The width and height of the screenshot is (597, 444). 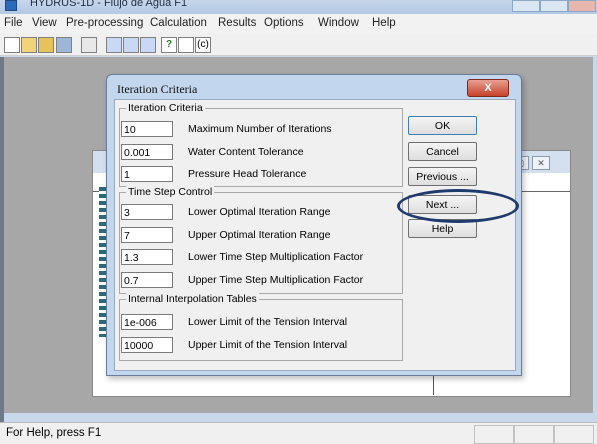 What do you see at coordinates (582, 6) in the screenshot?
I see `close-window-button` at bounding box center [582, 6].